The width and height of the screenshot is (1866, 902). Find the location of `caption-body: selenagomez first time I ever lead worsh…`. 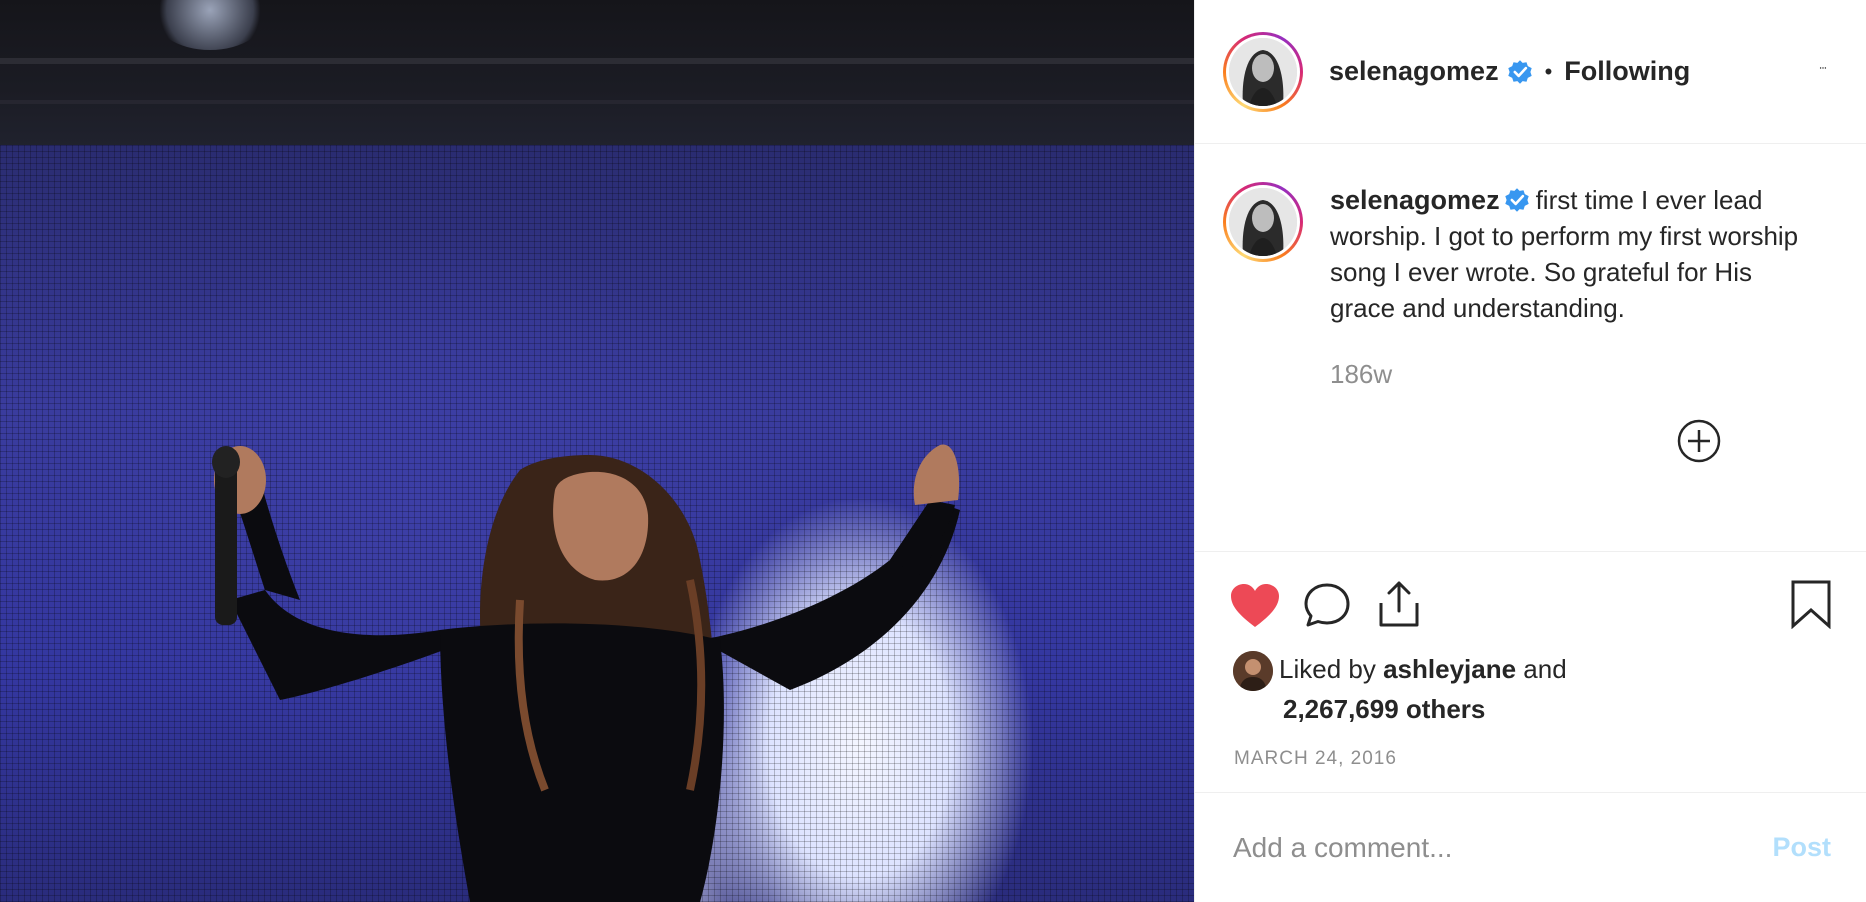

caption-body: selenagomez first time I ever lead worsh… is located at coordinates (1575, 366).